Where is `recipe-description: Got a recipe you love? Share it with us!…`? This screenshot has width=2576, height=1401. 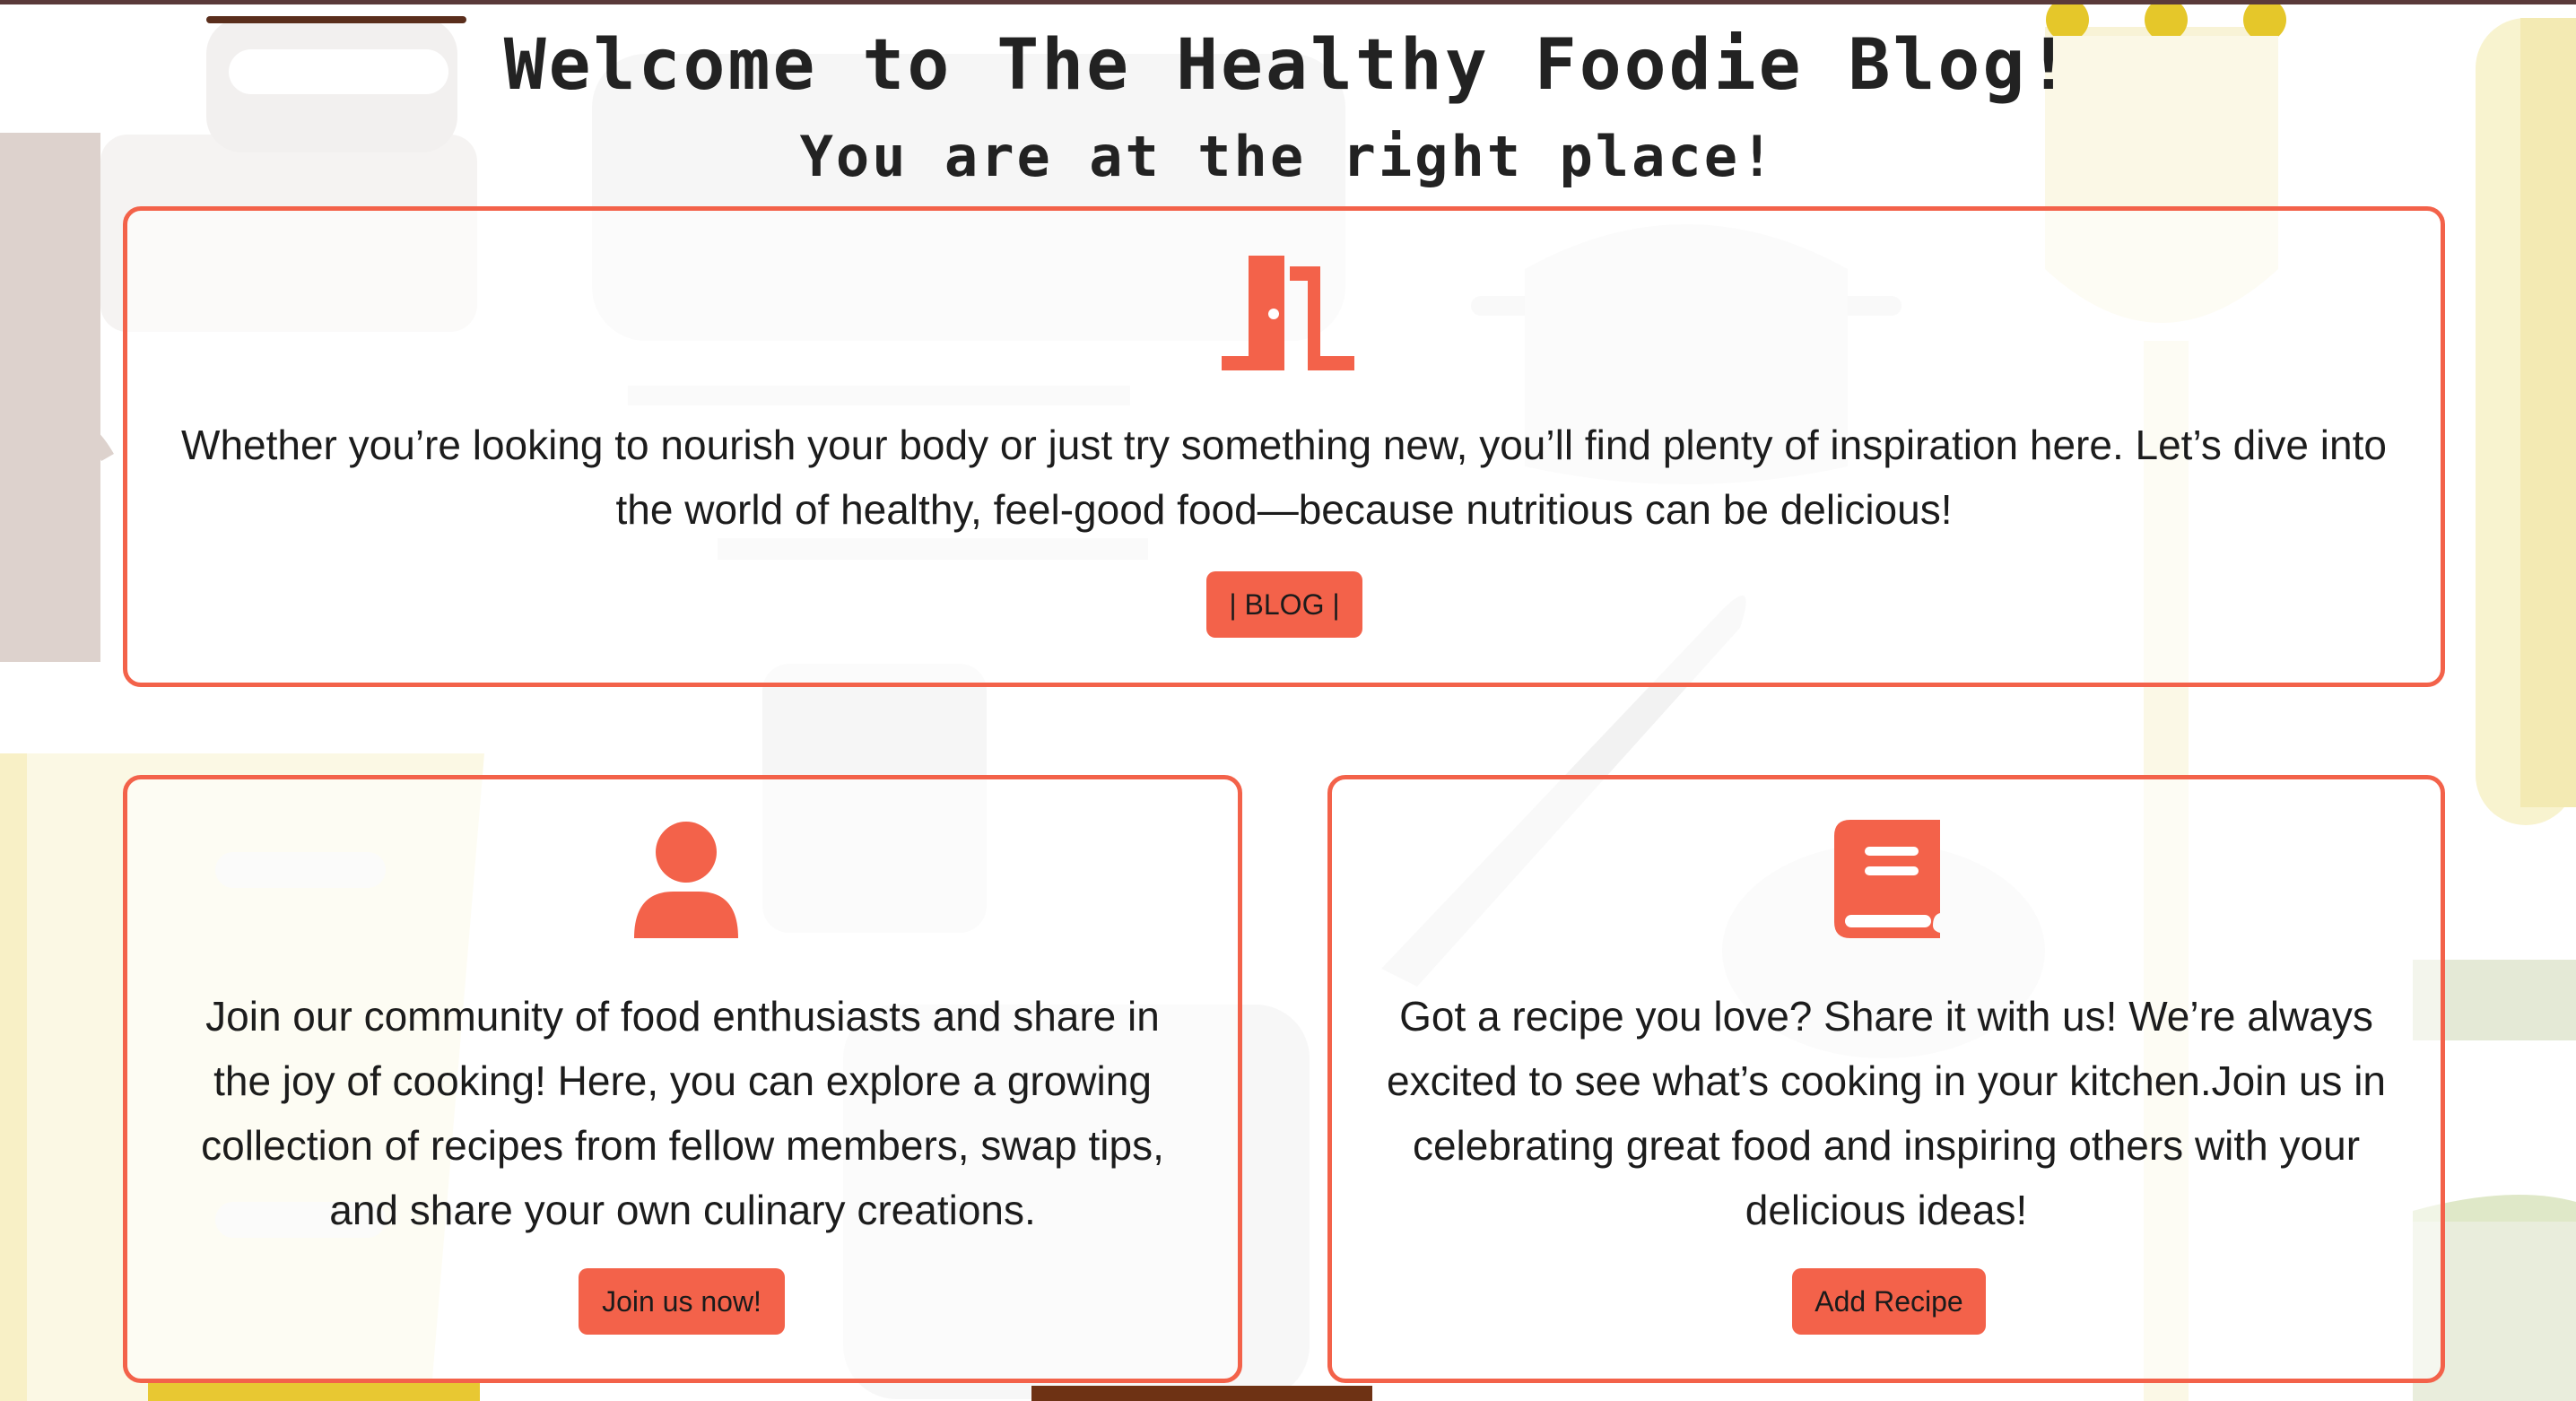
recipe-description: Got a recipe you love? Share it with us!… is located at coordinates (1886, 1113).